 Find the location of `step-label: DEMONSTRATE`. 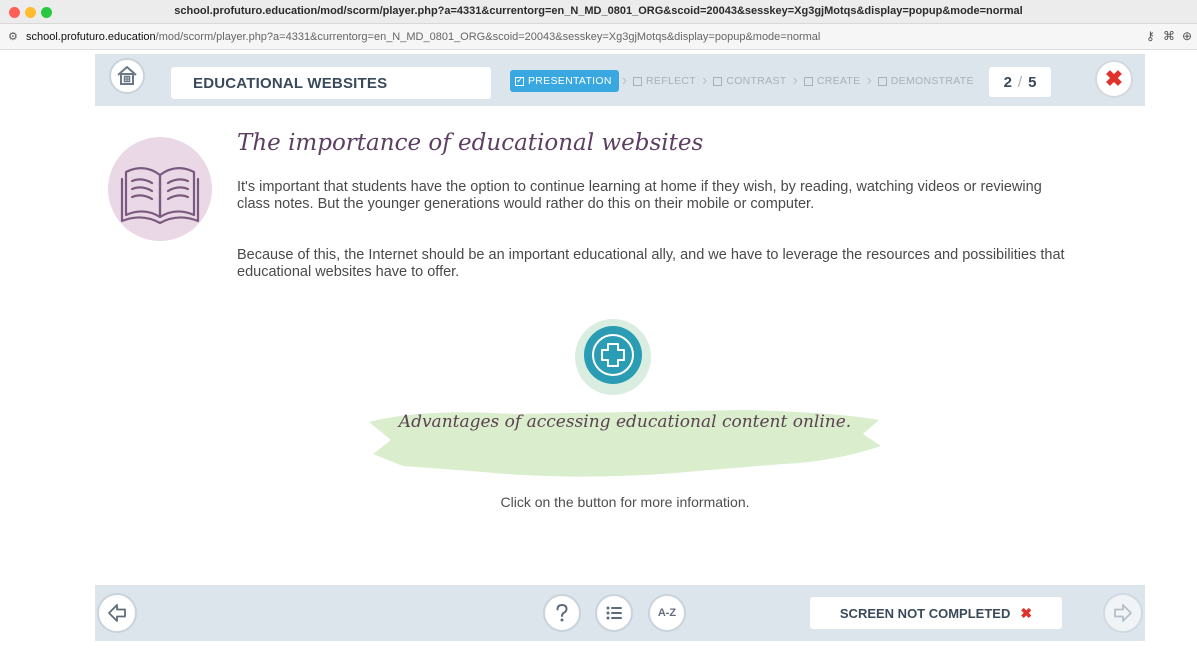

step-label: DEMONSTRATE is located at coordinates (932, 81).